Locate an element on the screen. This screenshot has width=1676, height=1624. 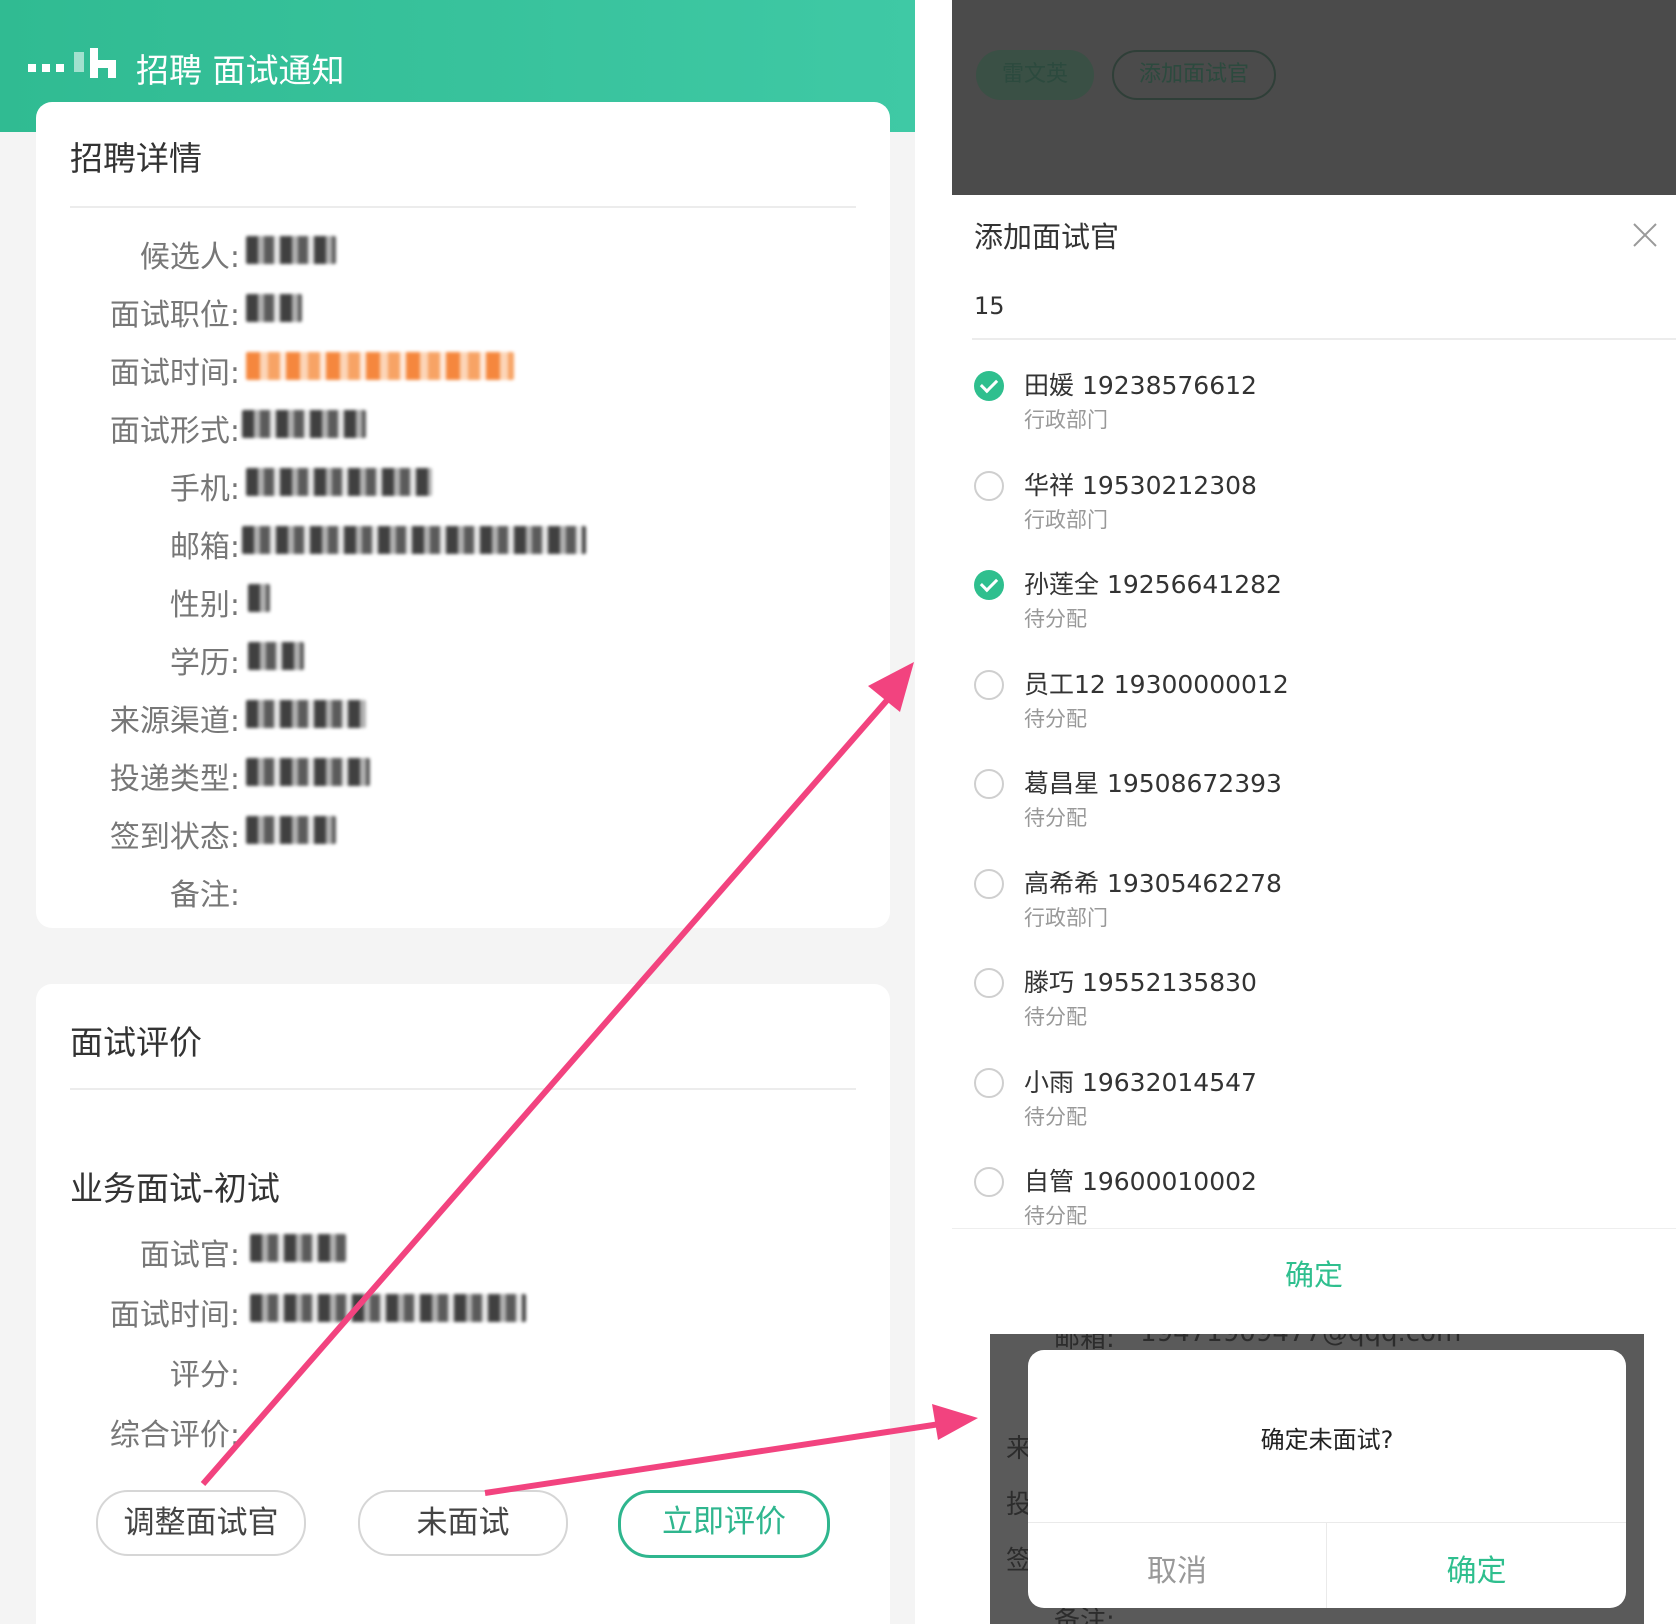
employee-name: 自管 19600010002 is located at coordinates (1140, 1181).